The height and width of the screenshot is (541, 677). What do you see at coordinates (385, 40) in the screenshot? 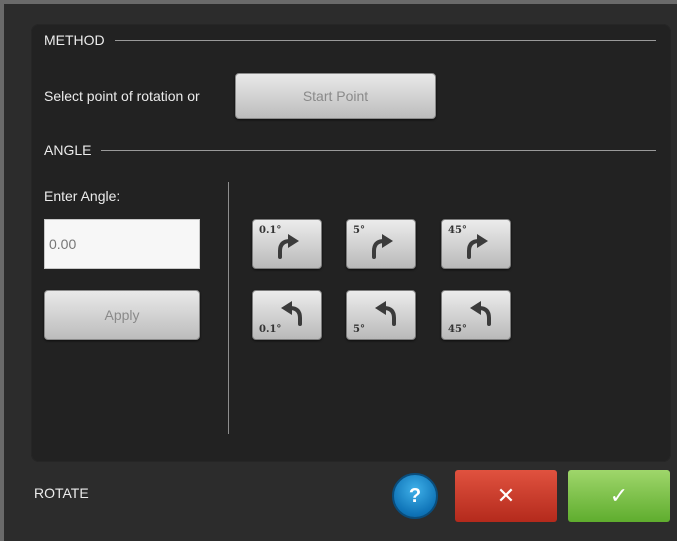
I see `method-divider` at bounding box center [385, 40].